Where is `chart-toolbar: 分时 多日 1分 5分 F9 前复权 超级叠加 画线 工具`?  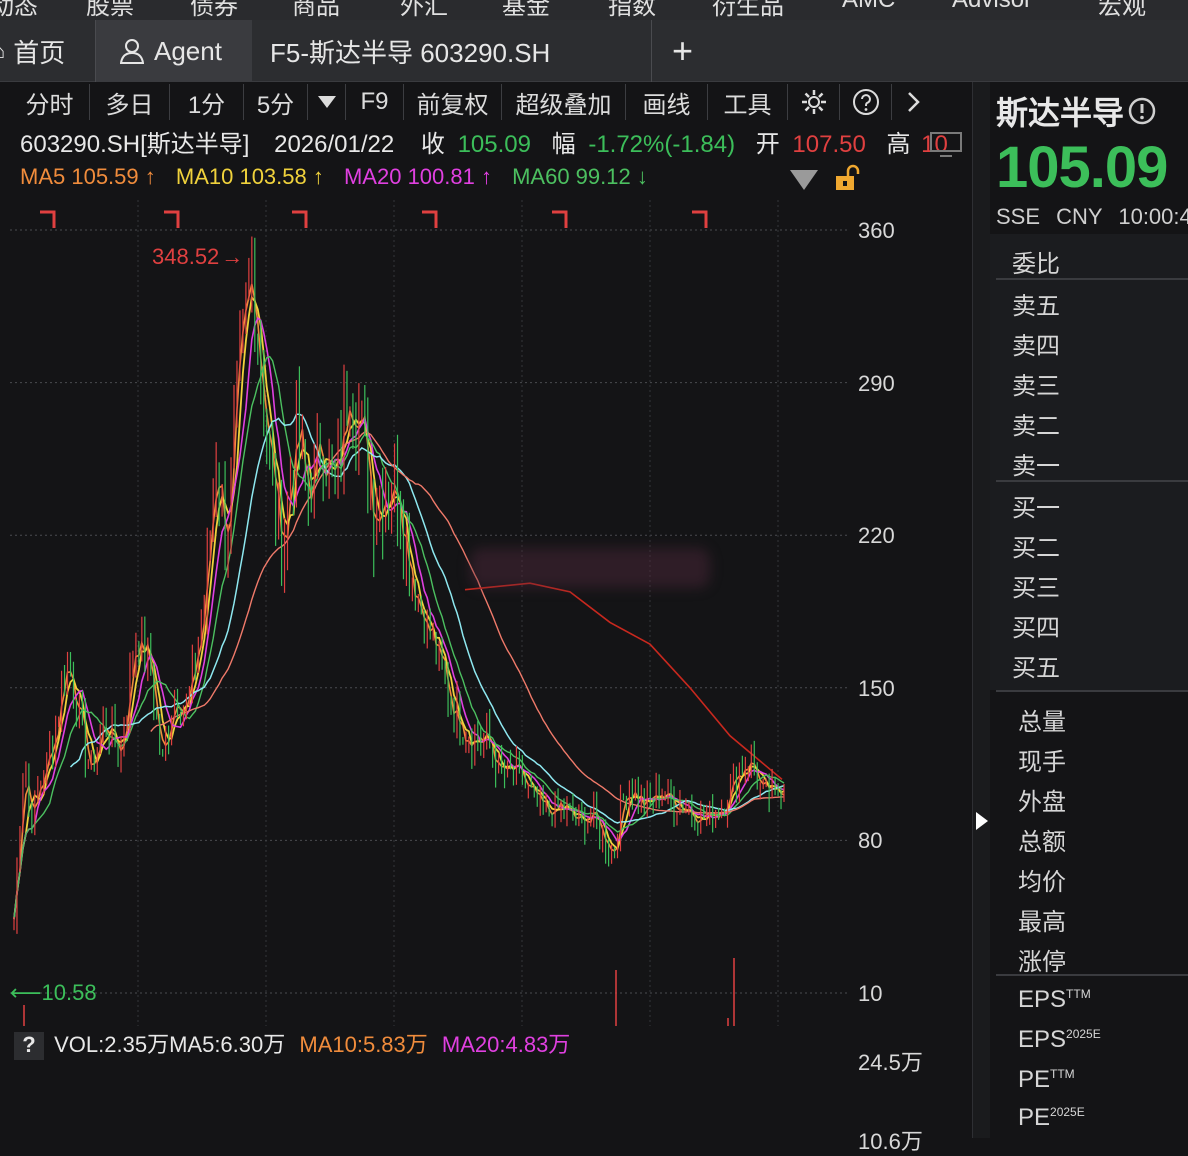
chart-toolbar: 分时 多日 1分 5分 F9 前复权 超级叠加 画线 工具 is located at coordinates (491, 102).